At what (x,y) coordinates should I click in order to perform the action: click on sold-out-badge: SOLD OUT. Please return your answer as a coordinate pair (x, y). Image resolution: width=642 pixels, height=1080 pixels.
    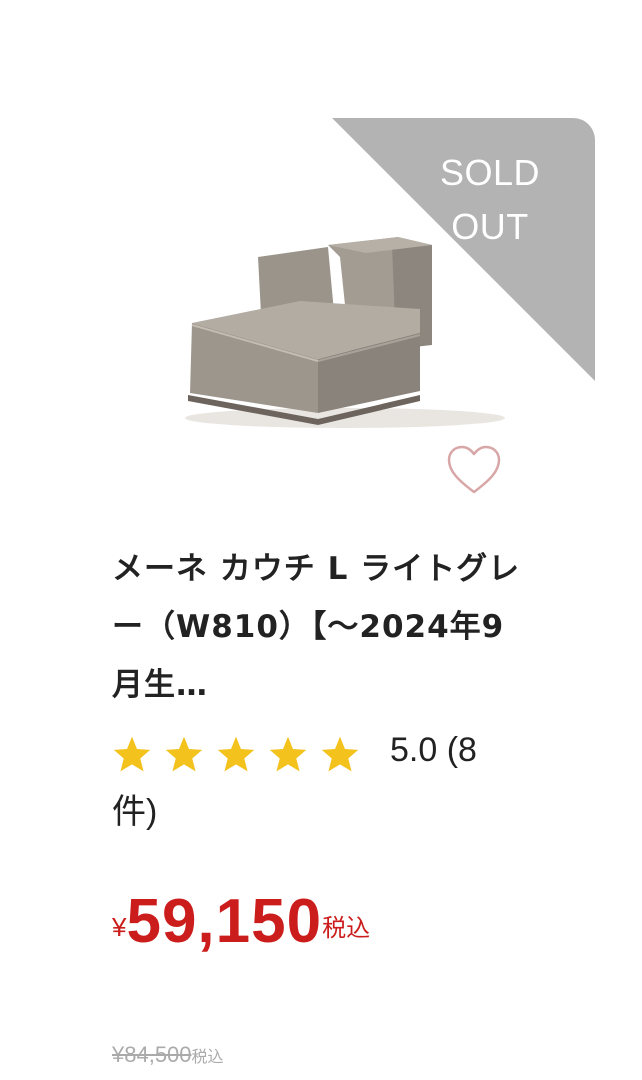
    Looking at the image, I should click on (463, 249).